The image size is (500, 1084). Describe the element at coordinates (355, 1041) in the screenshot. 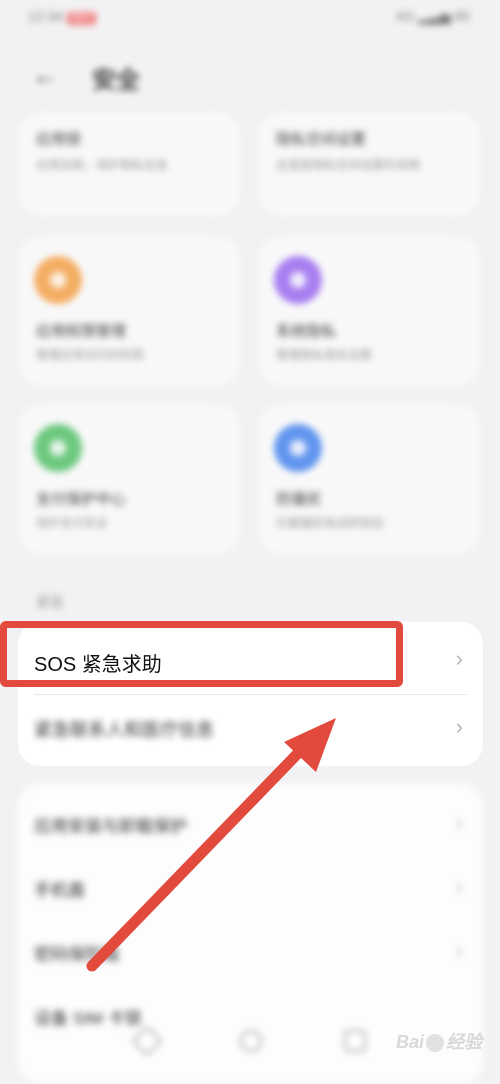

I see `recents-nav-icon` at that location.